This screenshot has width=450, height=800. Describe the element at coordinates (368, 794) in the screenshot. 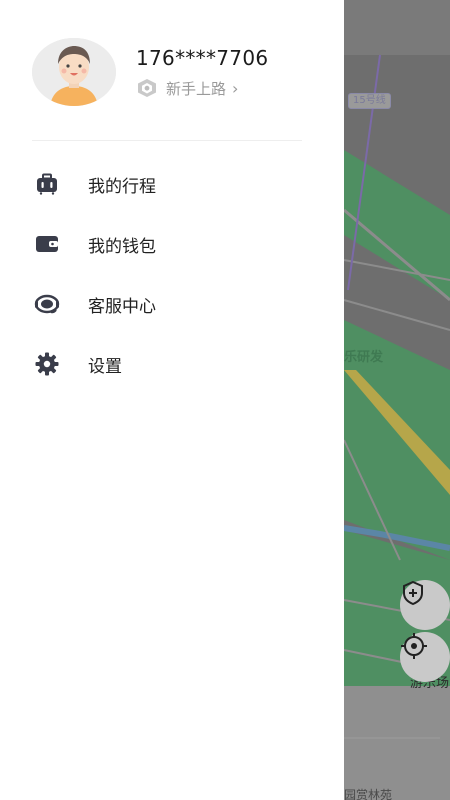

I see `map-poi-label: 园赏林苑` at that location.